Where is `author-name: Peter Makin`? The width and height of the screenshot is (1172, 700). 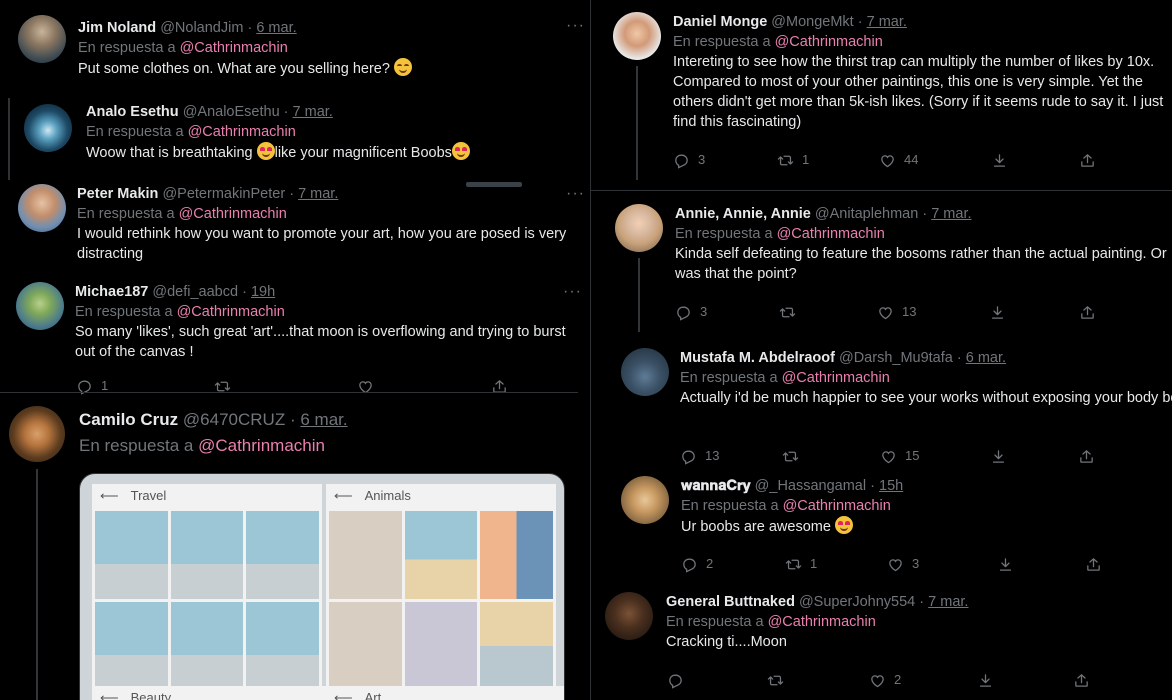
author-name: Peter Makin is located at coordinates (117, 194).